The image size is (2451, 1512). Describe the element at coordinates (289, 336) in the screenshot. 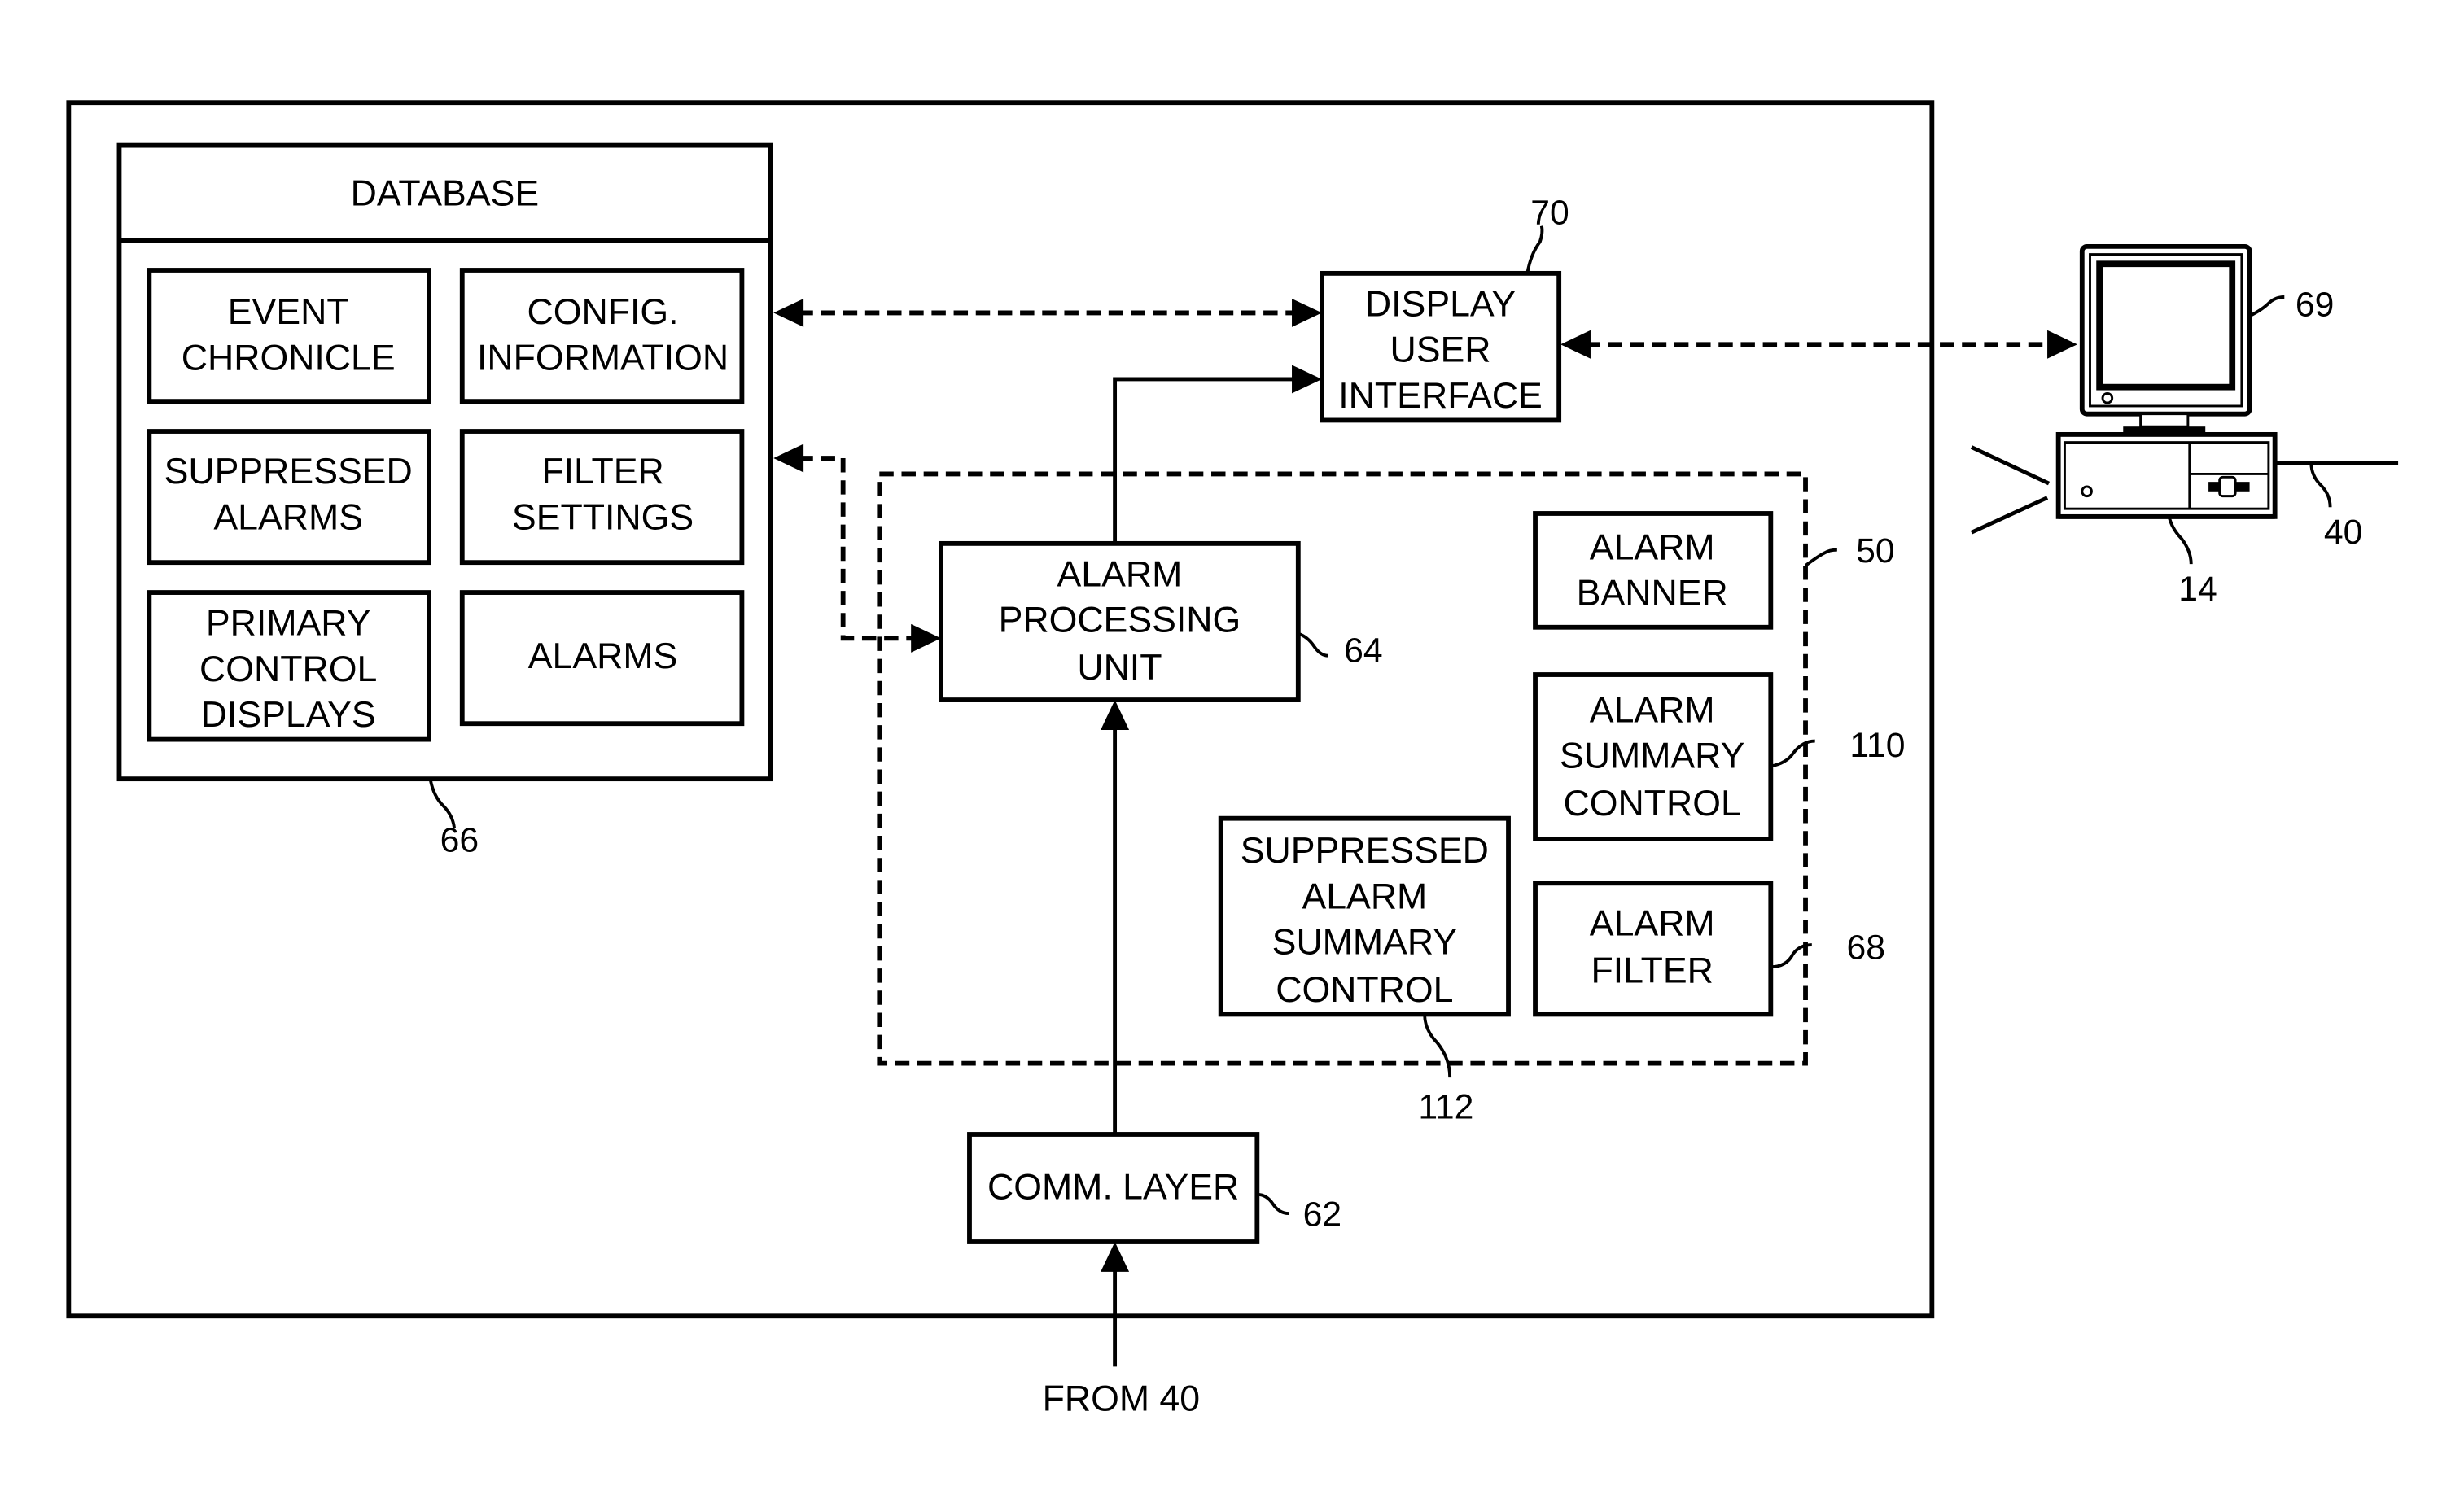

I see `db-item-event-chronicle: EVENT CHRONICLE` at that location.